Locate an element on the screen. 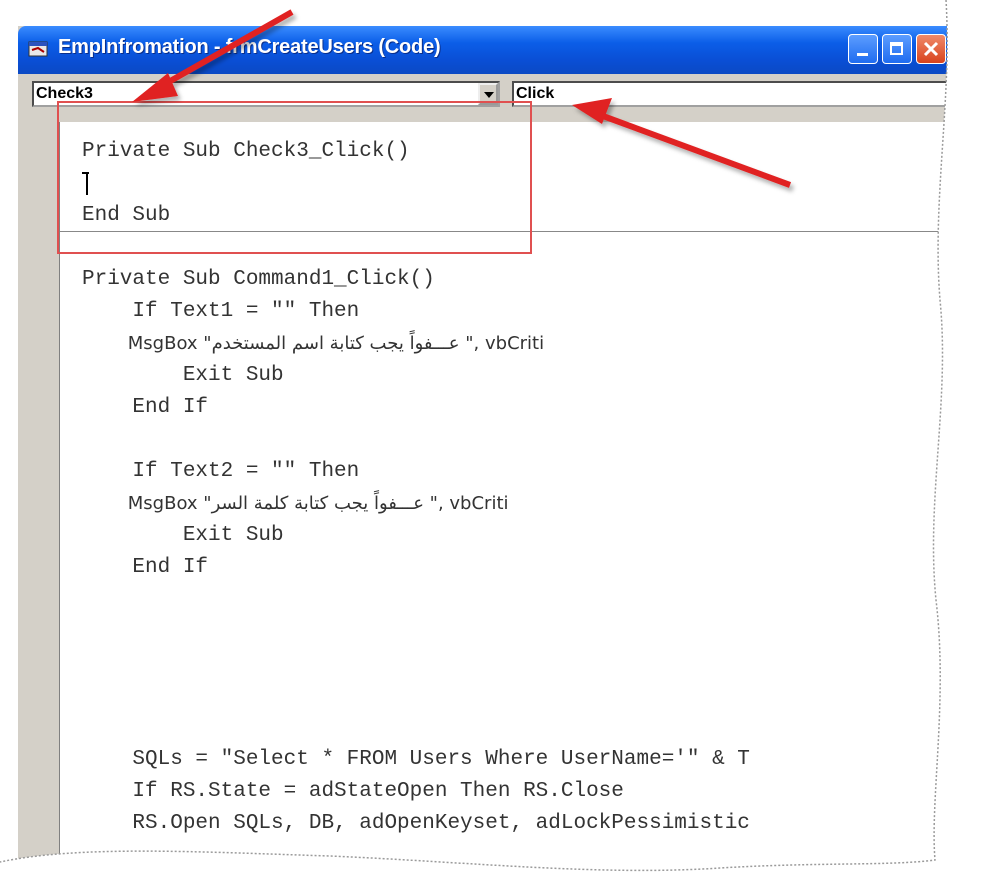  annotation-highlight-box is located at coordinates (294, 177).